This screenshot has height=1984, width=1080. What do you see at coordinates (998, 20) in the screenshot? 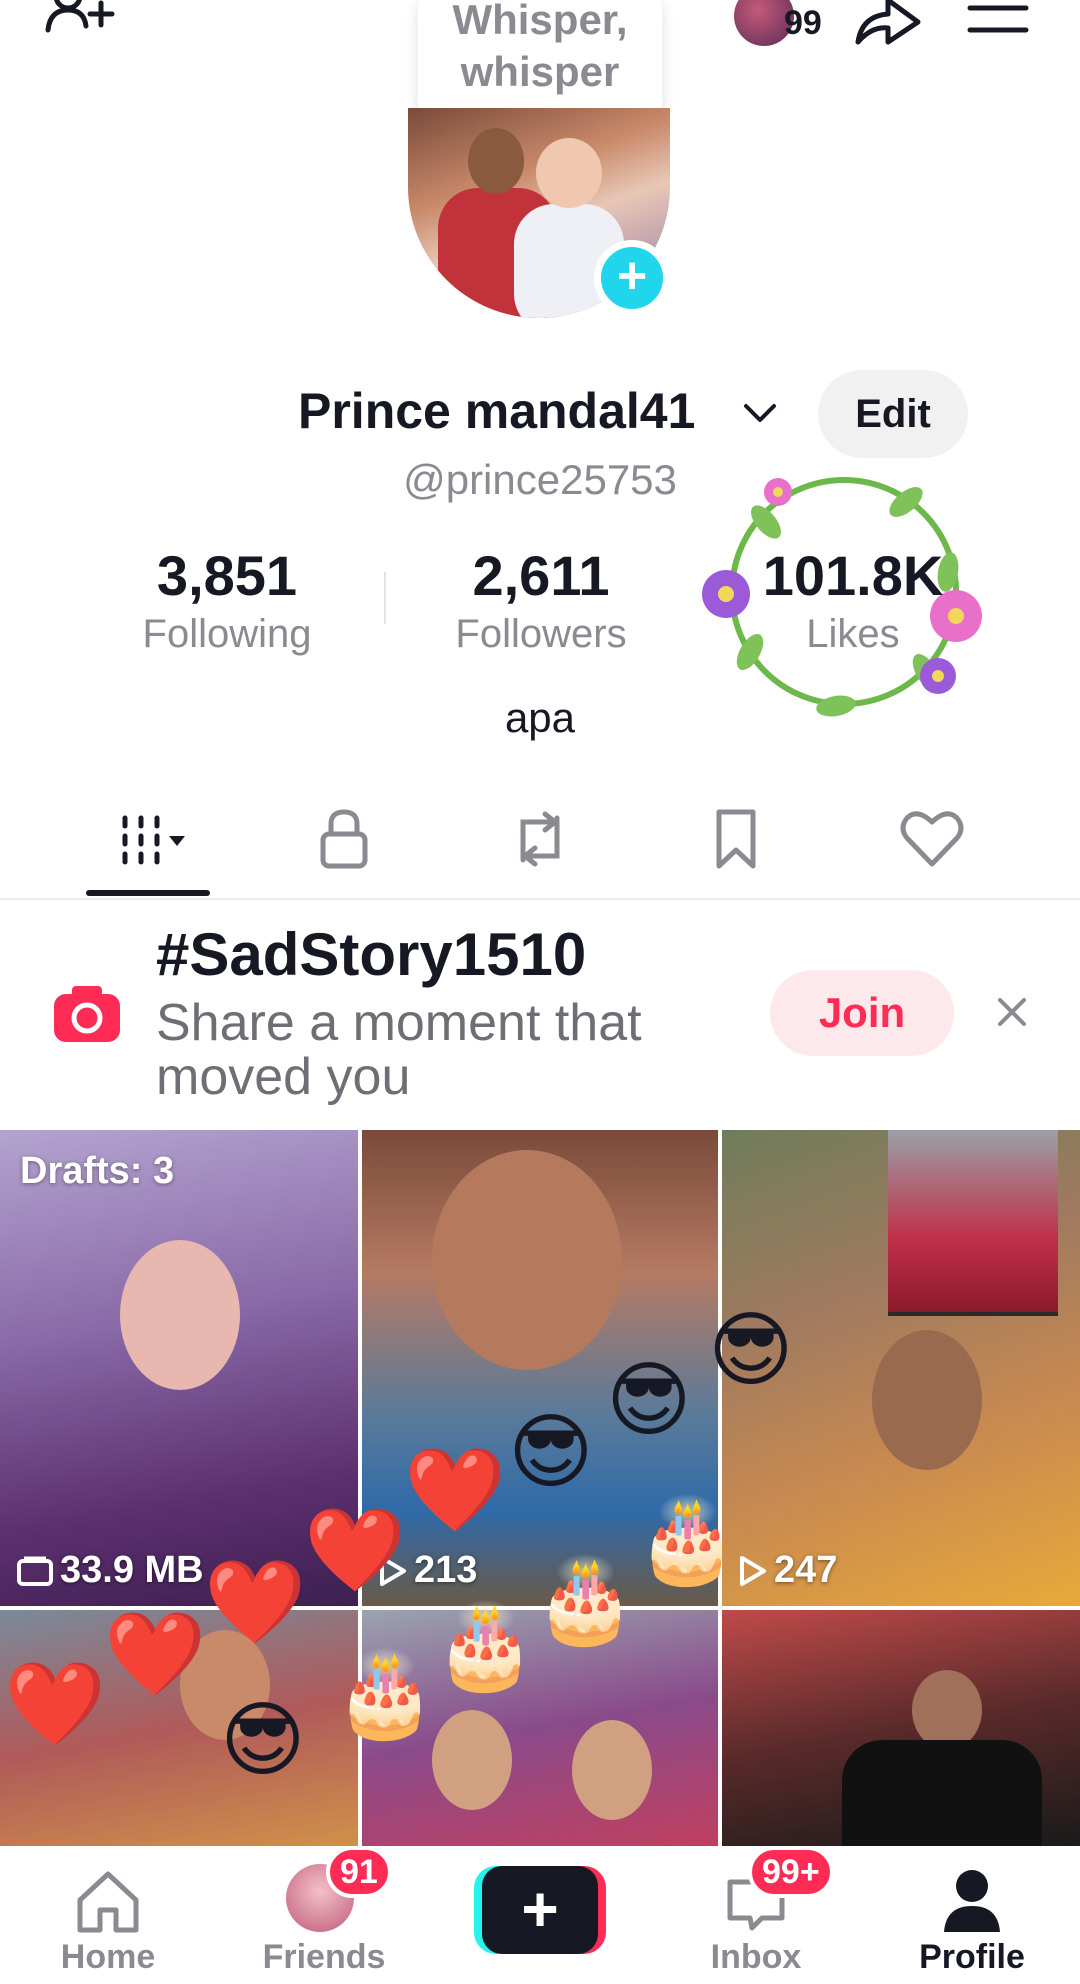
I see `menu-icon` at bounding box center [998, 20].